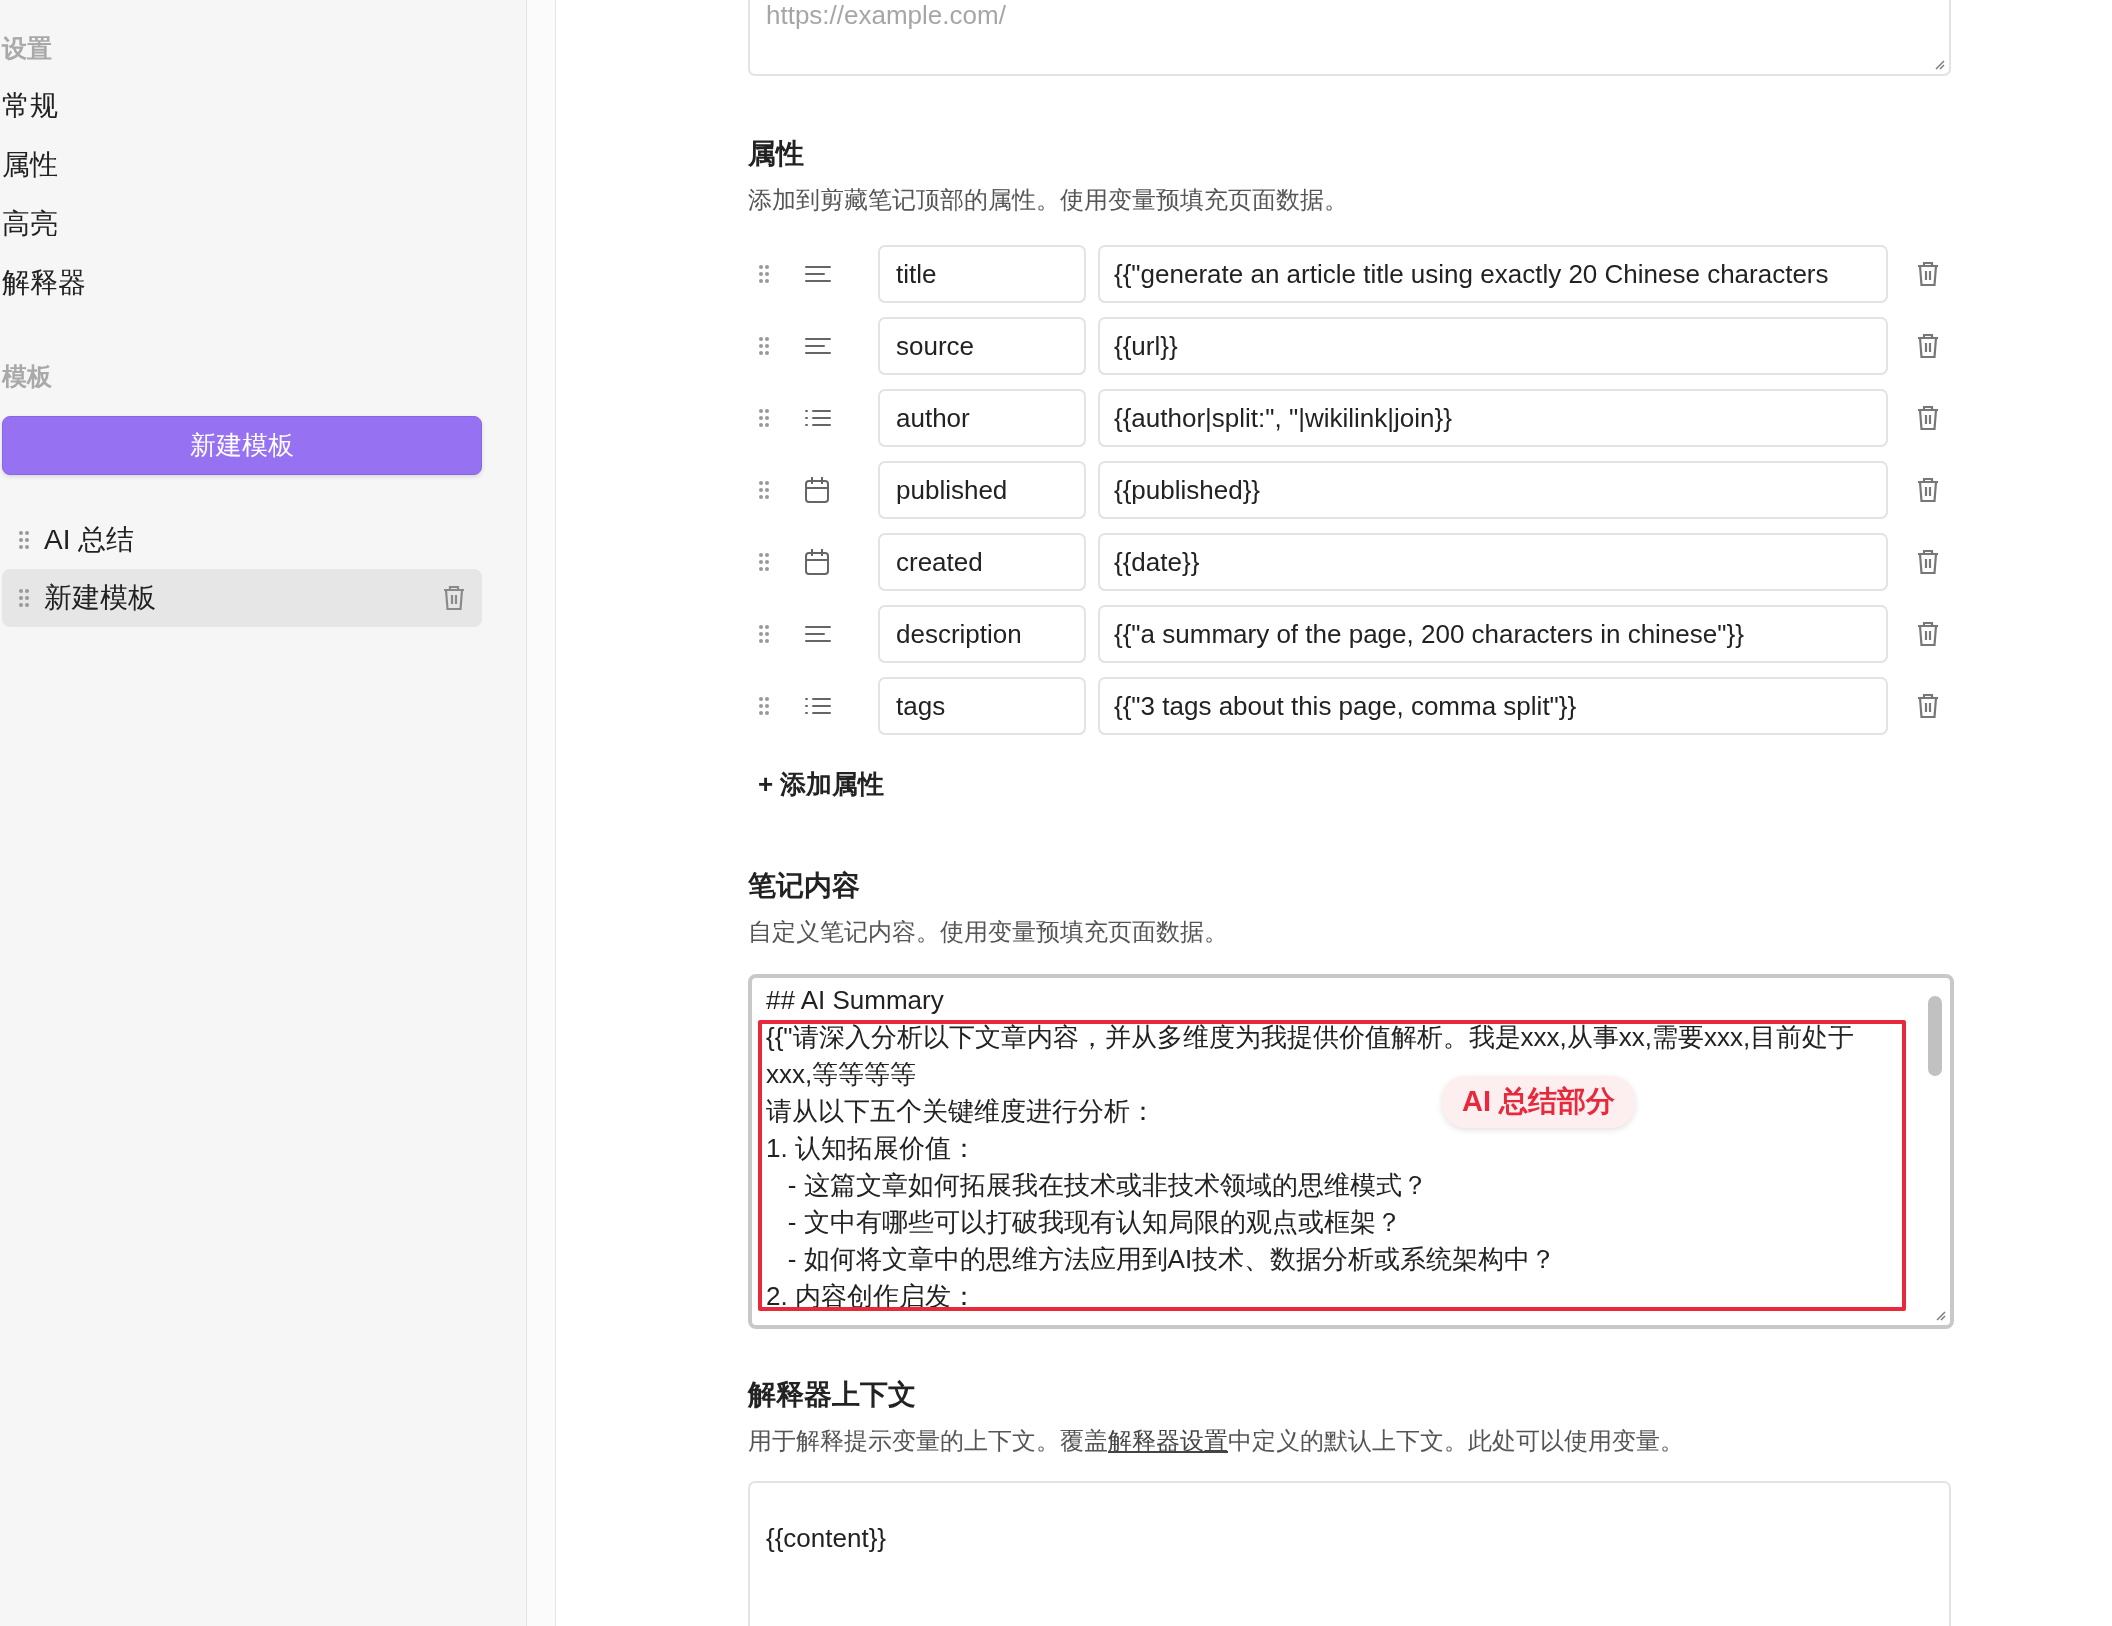 The image size is (2112, 1626). What do you see at coordinates (855, 1000) in the screenshot?
I see `note-text-line: ## AI Summary` at bounding box center [855, 1000].